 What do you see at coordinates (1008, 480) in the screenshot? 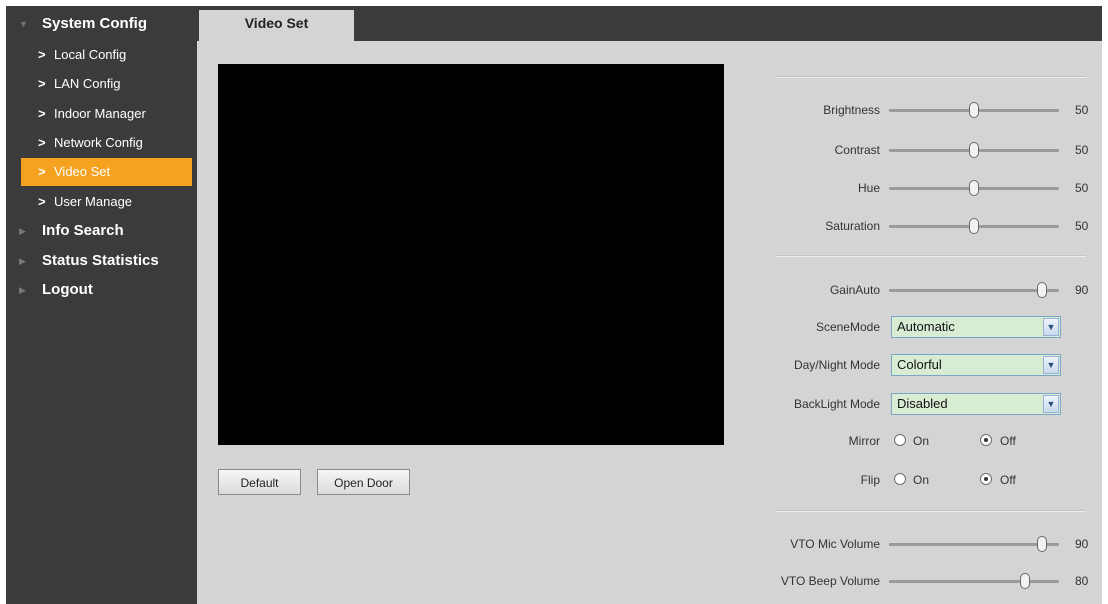
I see `flip-off-label: Off` at bounding box center [1008, 480].